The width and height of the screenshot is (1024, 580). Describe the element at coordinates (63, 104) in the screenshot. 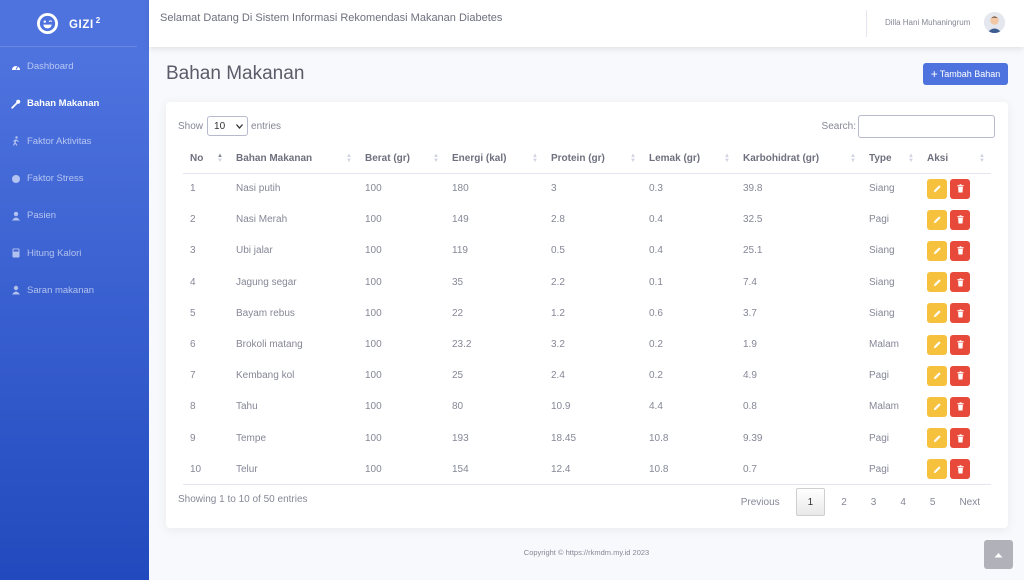

I see `sidebar-item-label: Bahan Makanan` at that location.